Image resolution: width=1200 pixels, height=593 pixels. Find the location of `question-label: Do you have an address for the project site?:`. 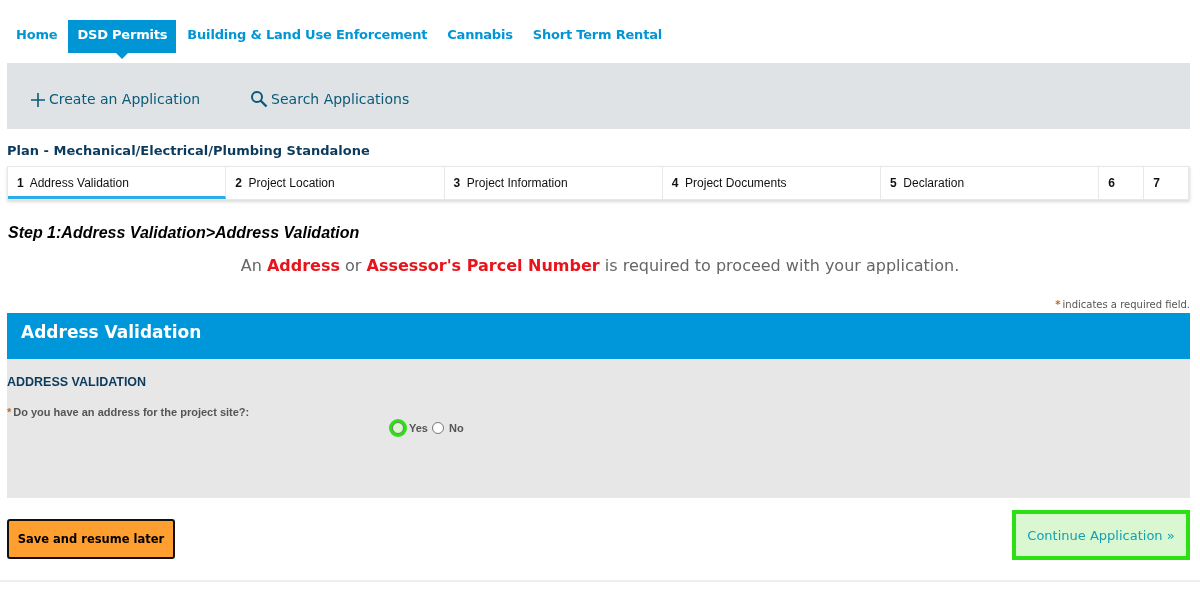

question-label: Do you have an address for the project site?: is located at coordinates (131, 412).